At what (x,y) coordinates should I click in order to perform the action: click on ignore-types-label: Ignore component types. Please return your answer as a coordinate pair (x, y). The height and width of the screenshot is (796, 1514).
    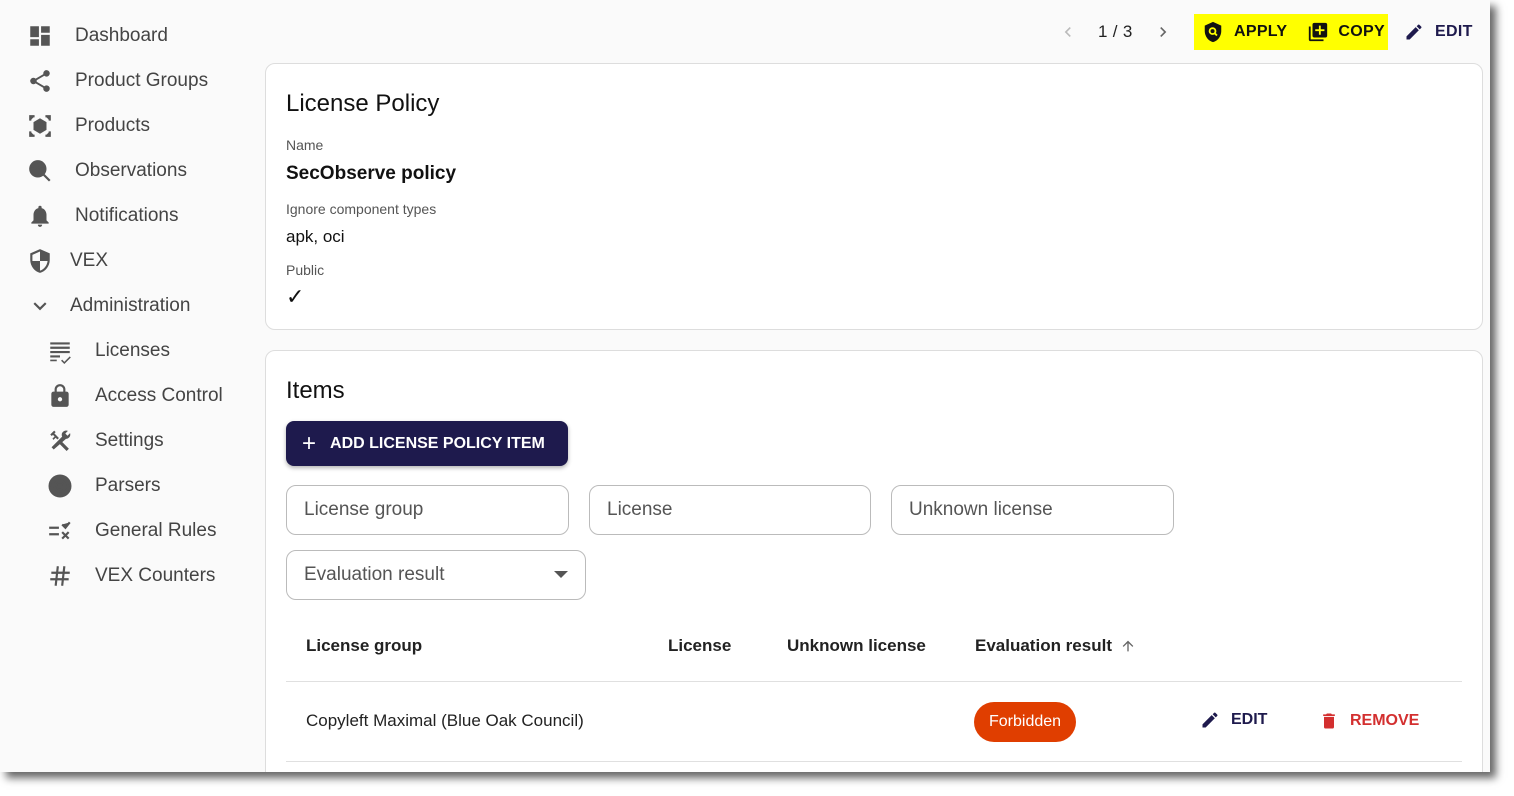
    Looking at the image, I should click on (361, 209).